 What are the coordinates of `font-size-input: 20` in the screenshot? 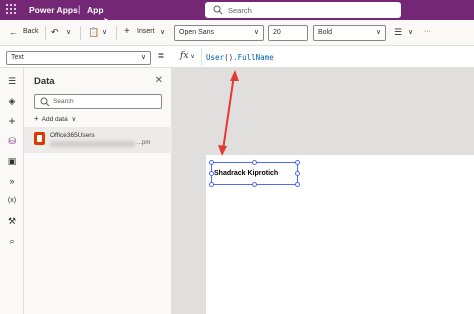 It's located at (288, 33).